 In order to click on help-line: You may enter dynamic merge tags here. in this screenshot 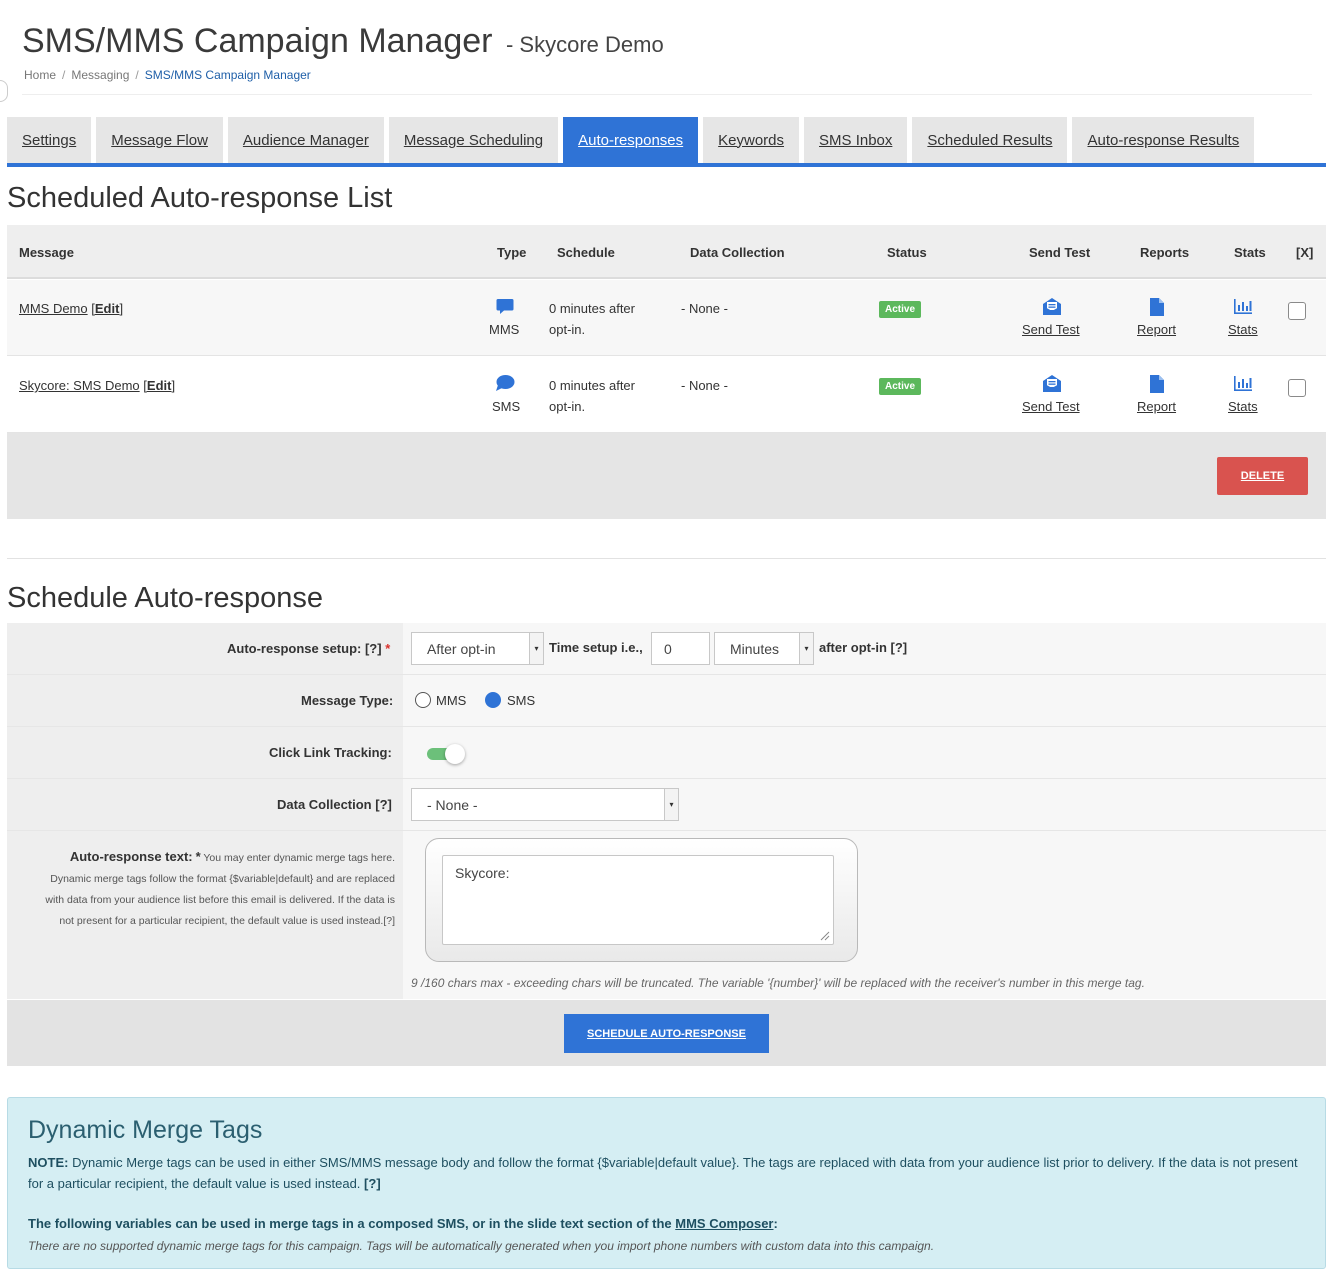, I will do `click(299, 858)`.